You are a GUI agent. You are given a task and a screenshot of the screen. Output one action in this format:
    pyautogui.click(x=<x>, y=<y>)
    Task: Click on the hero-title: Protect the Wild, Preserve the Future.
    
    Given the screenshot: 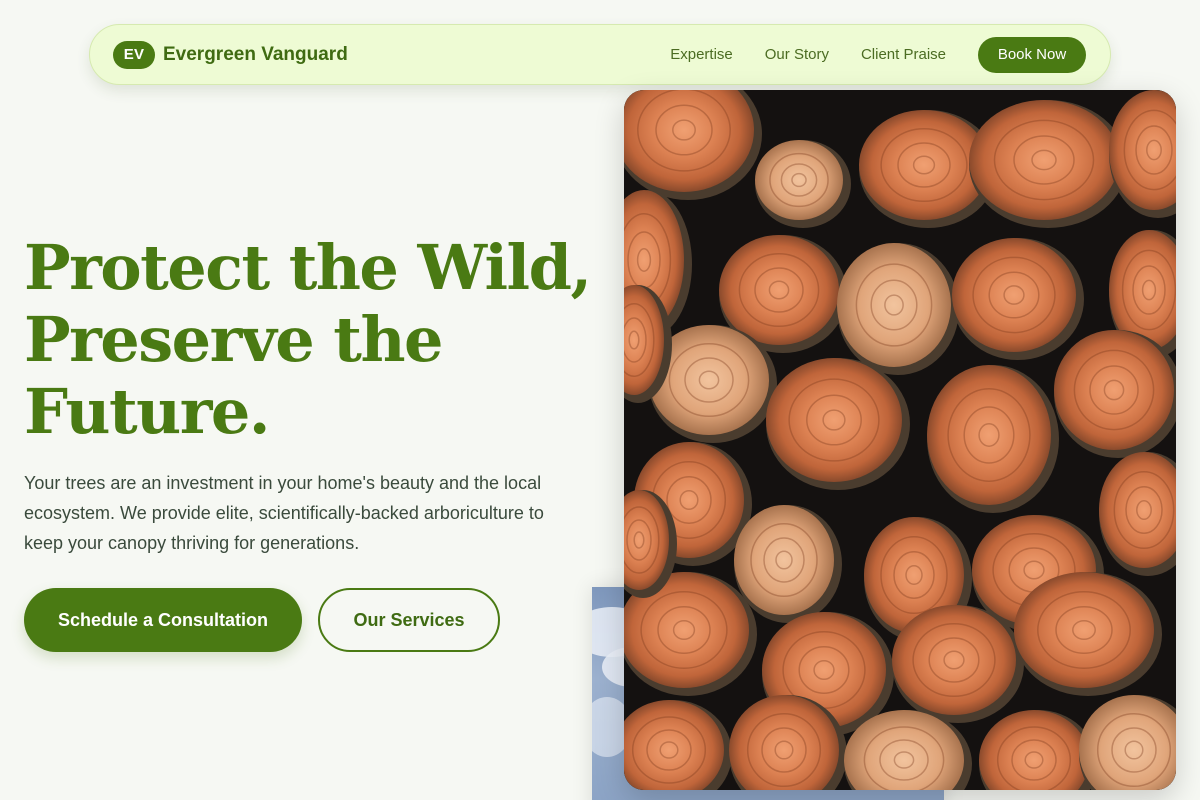 What is the action you would take?
    pyautogui.click(x=308, y=339)
    